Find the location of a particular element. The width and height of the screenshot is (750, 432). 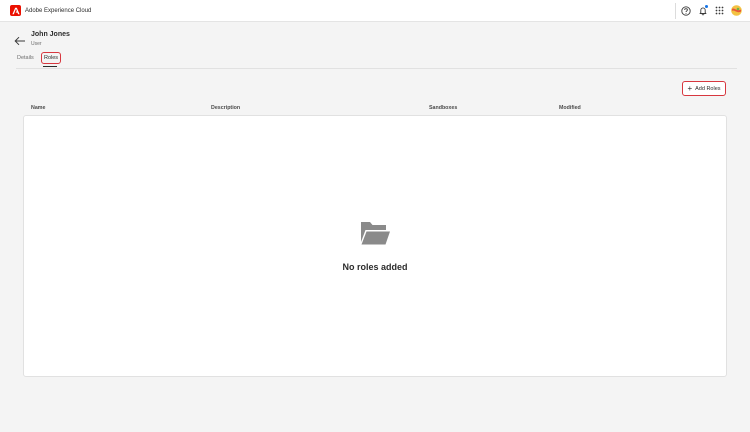

column-header-name: Name is located at coordinates (38, 108).